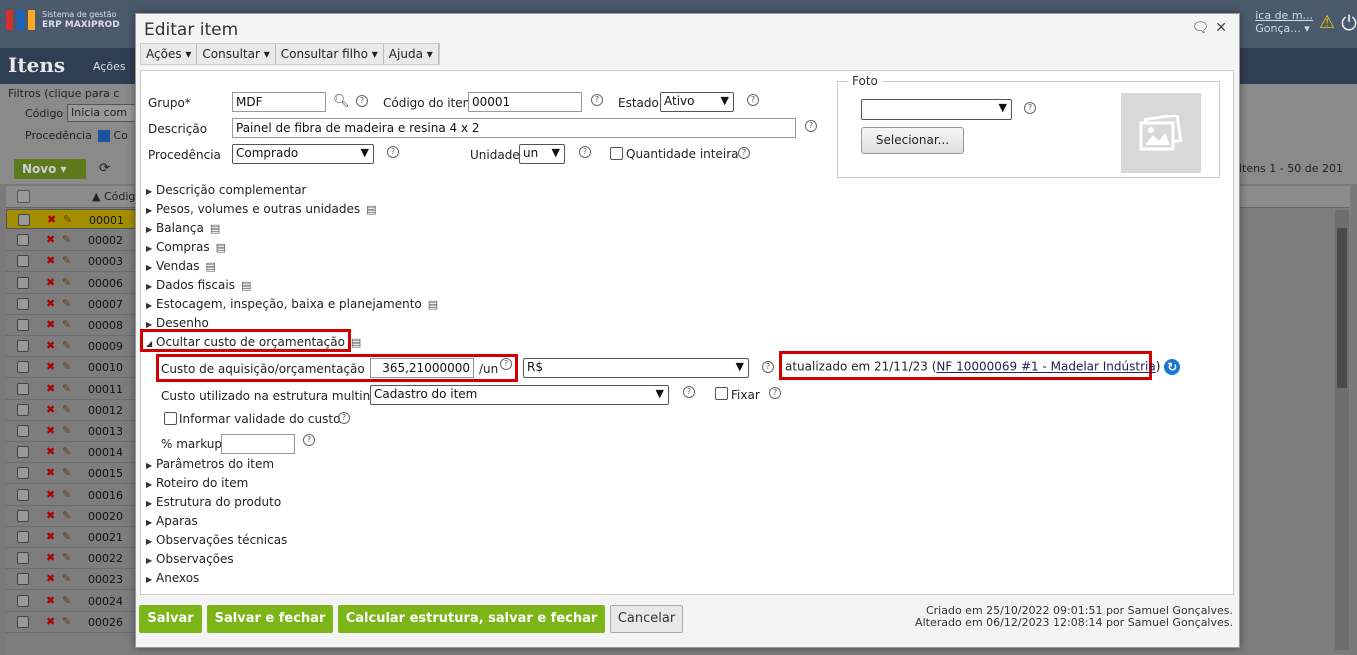 The height and width of the screenshot is (655, 1357). I want to click on section-item: ▶ Compras ▤, so click(186, 247).